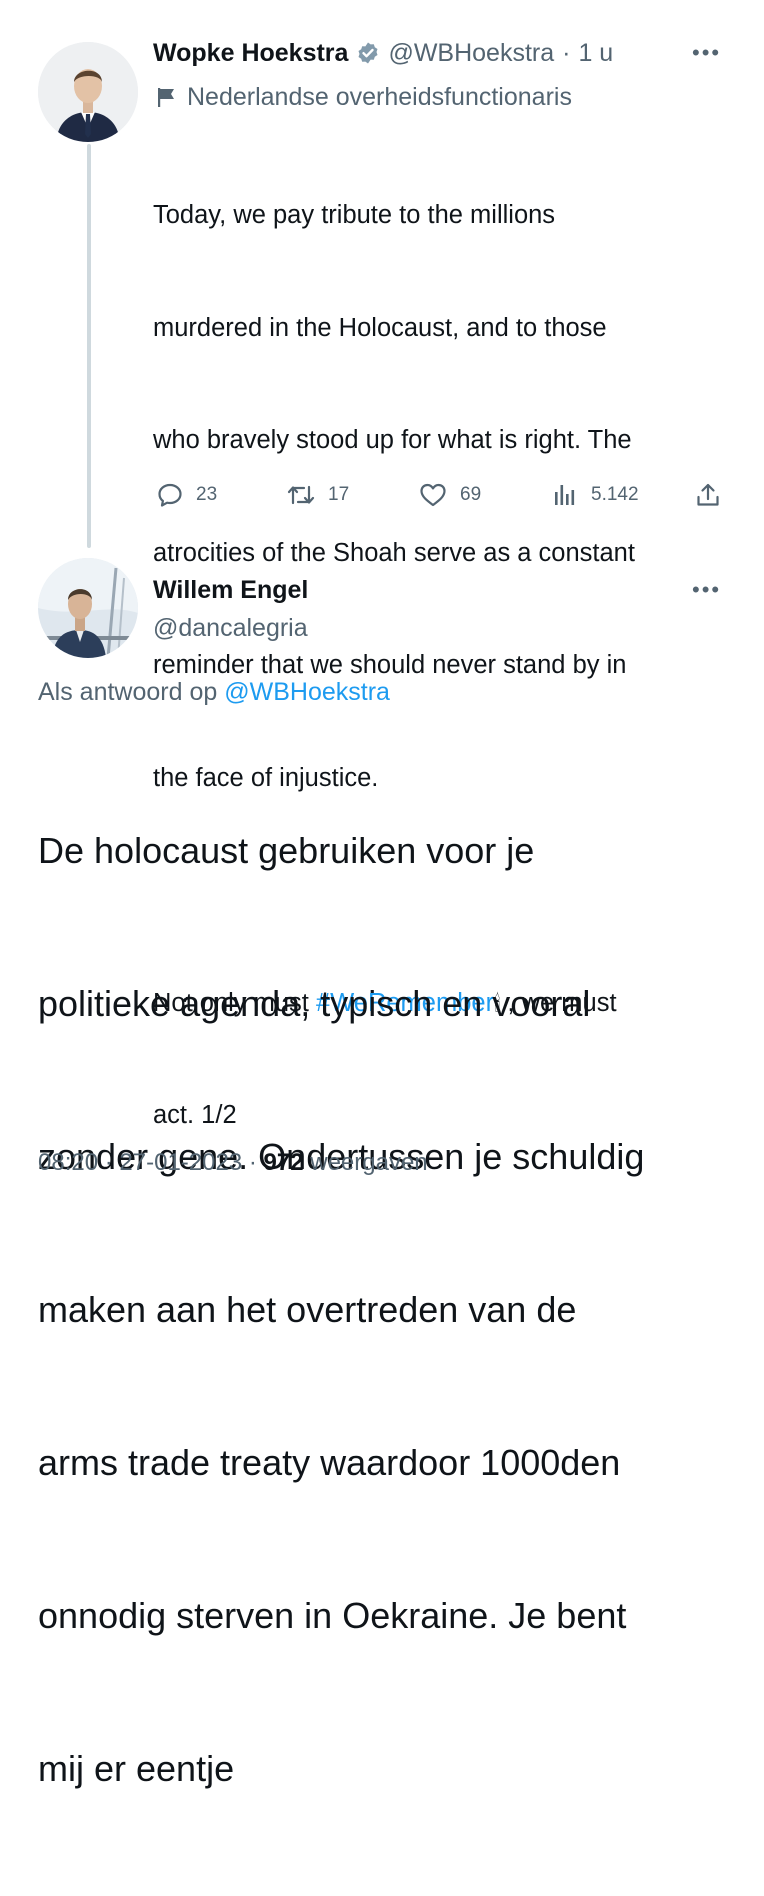 This screenshot has width=764, height=1896. What do you see at coordinates (180, 1162) in the screenshot?
I see `tweet-date: 27-01-2023` at bounding box center [180, 1162].